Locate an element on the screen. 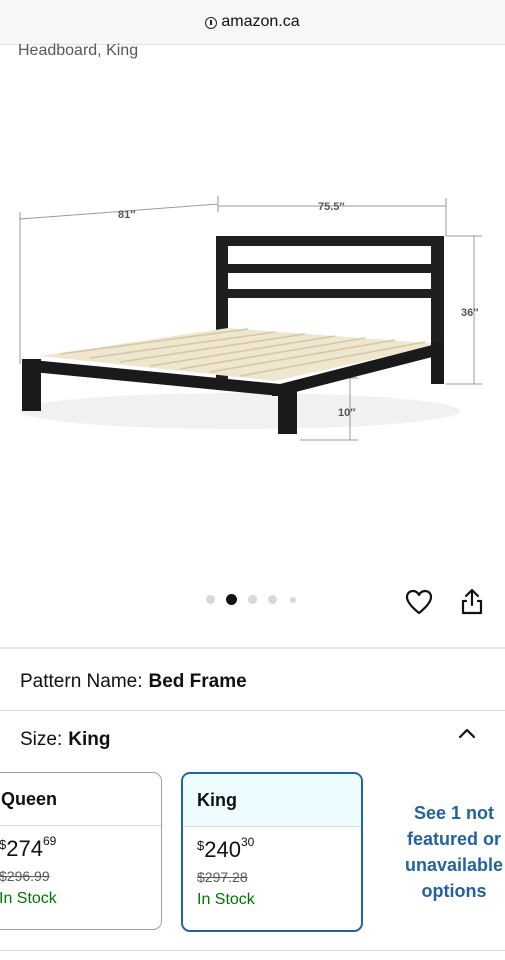 This screenshot has width=505, height=960. chevron-up-icon is located at coordinates (467, 733).